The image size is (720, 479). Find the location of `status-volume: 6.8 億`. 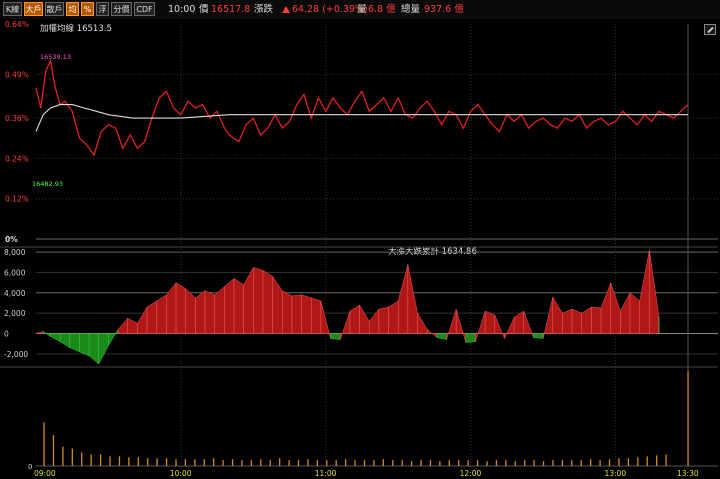

status-volume: 6.8 億 is located at coordinates (382, 9).